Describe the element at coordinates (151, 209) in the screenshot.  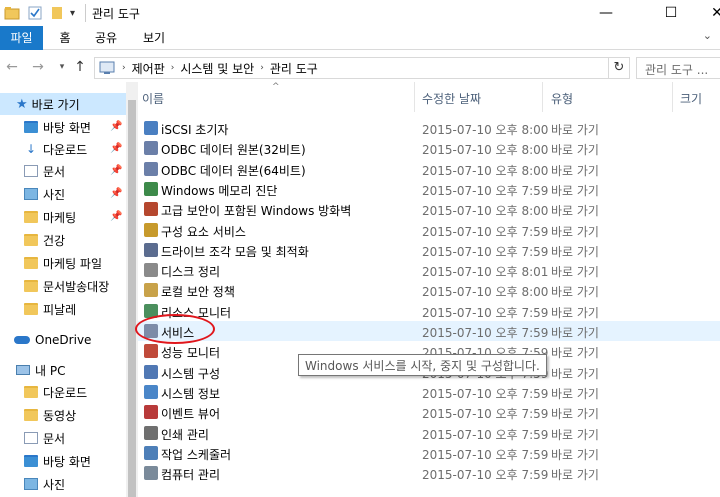
I see `shortcut-icon` at that location.